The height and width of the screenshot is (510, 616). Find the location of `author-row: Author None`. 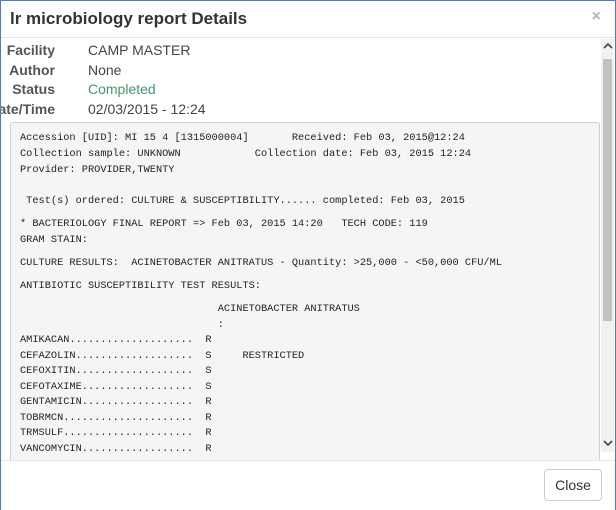

author-row: Author None is located at coordinates (296, 72).